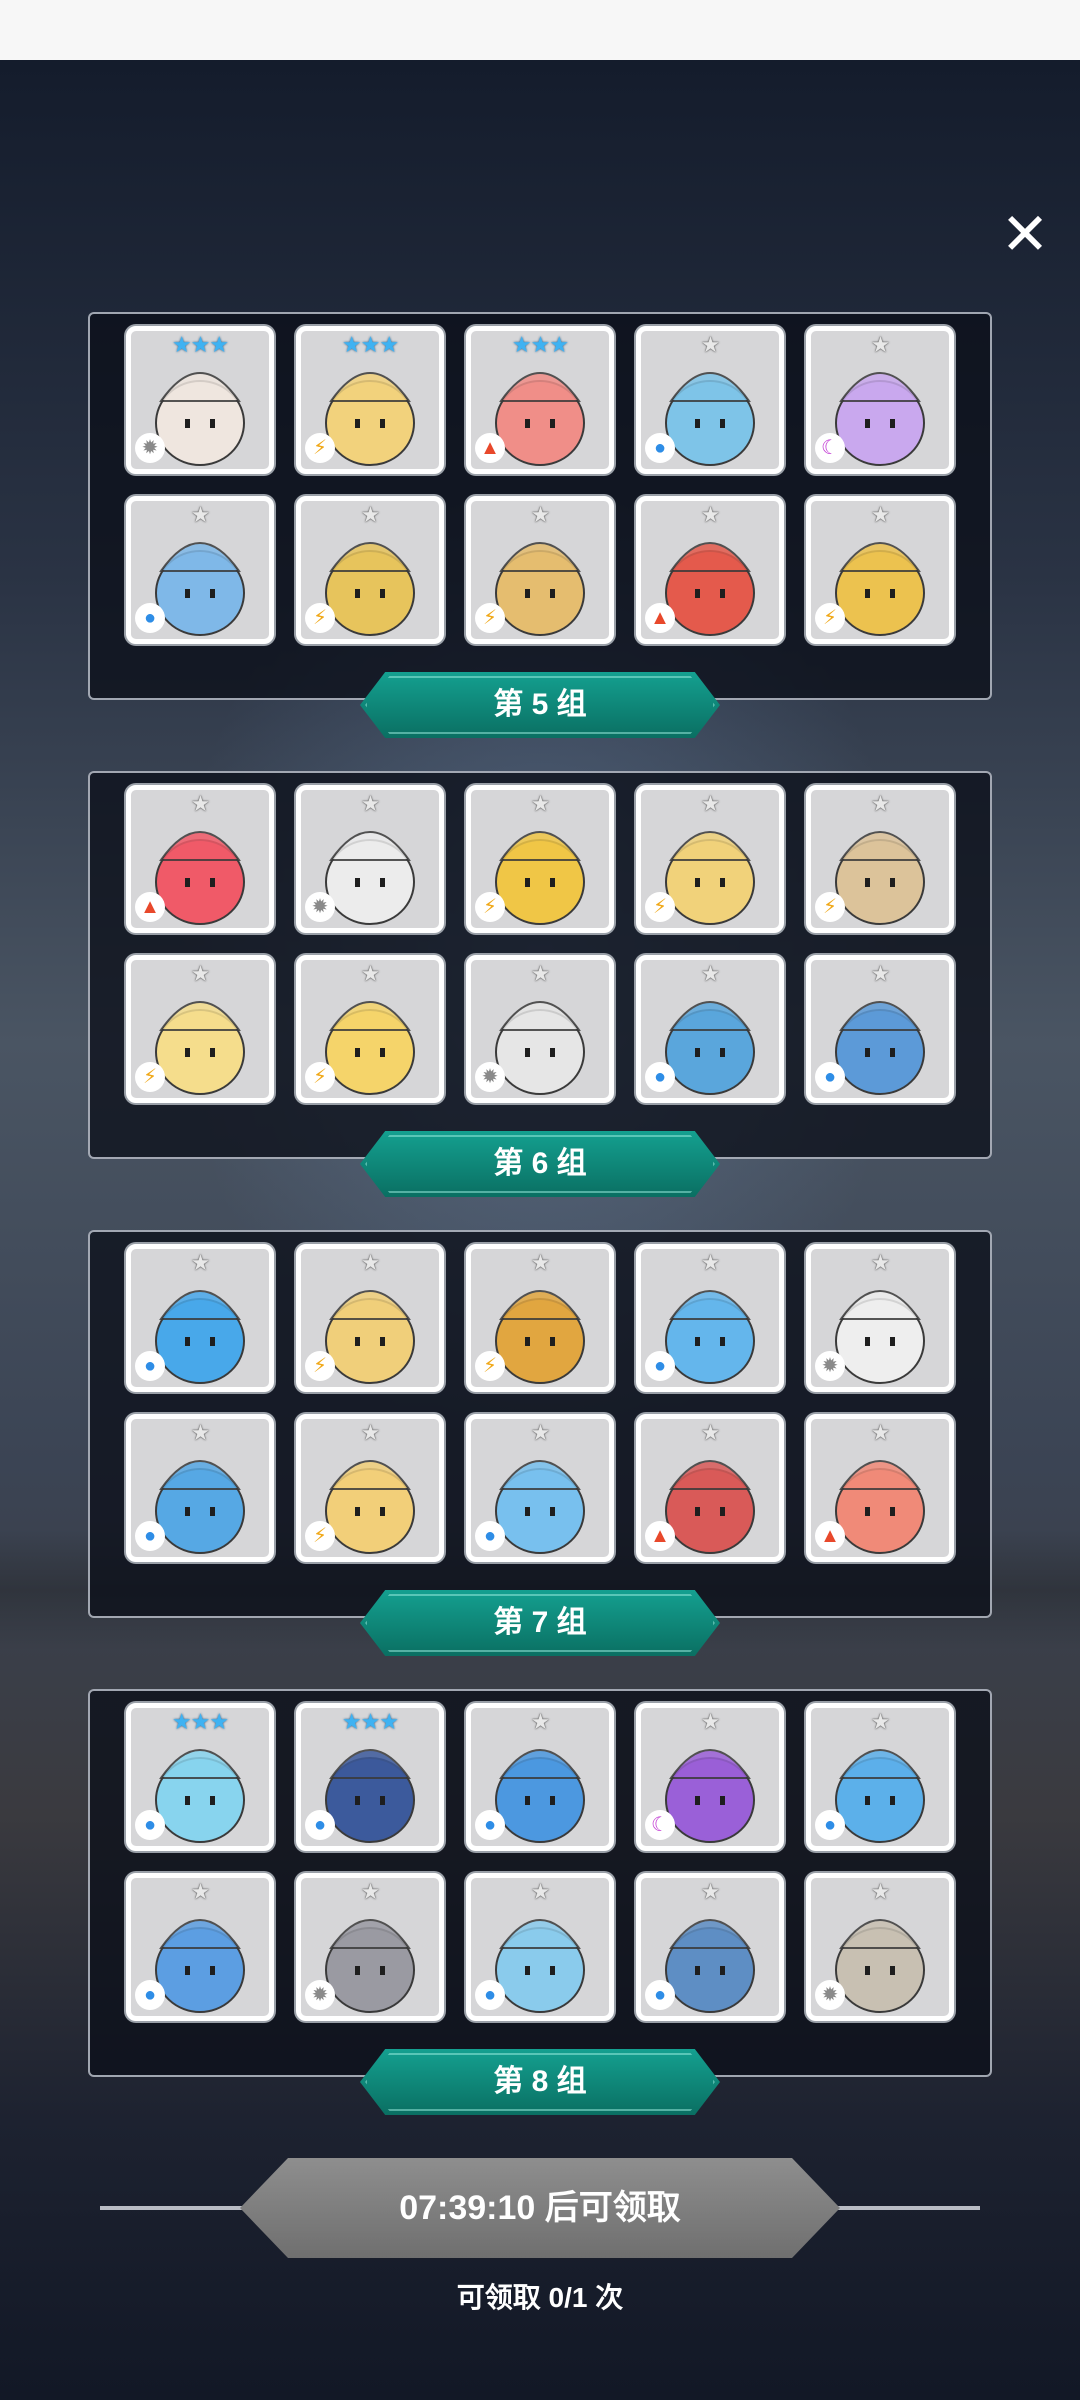 The width and height of the screenshot is (1080, 2400). I want to click on rarity-stars: ★★★, so click(370, 344).